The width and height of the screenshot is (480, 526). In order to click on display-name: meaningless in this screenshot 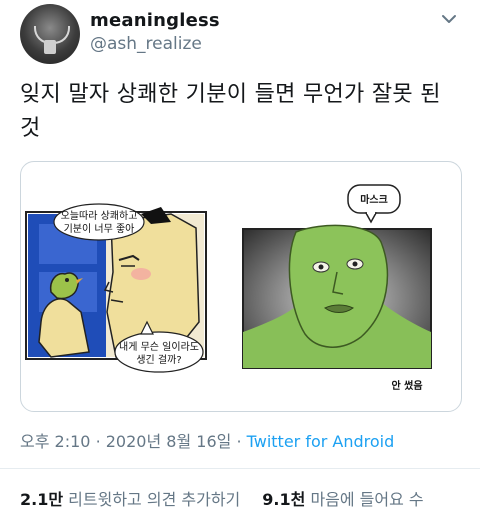, I will do `click(155, 20)`.